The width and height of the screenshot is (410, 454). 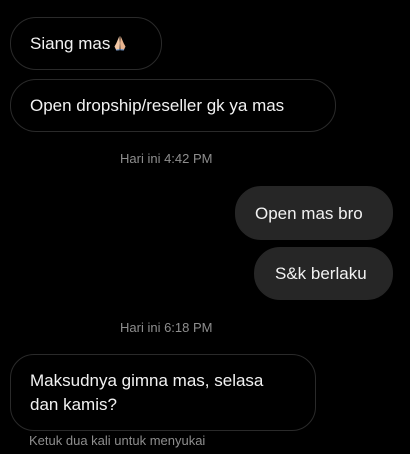 I want to click on message-text: Open dropship/reseller gk ya mas, so click(x=157, y=105).